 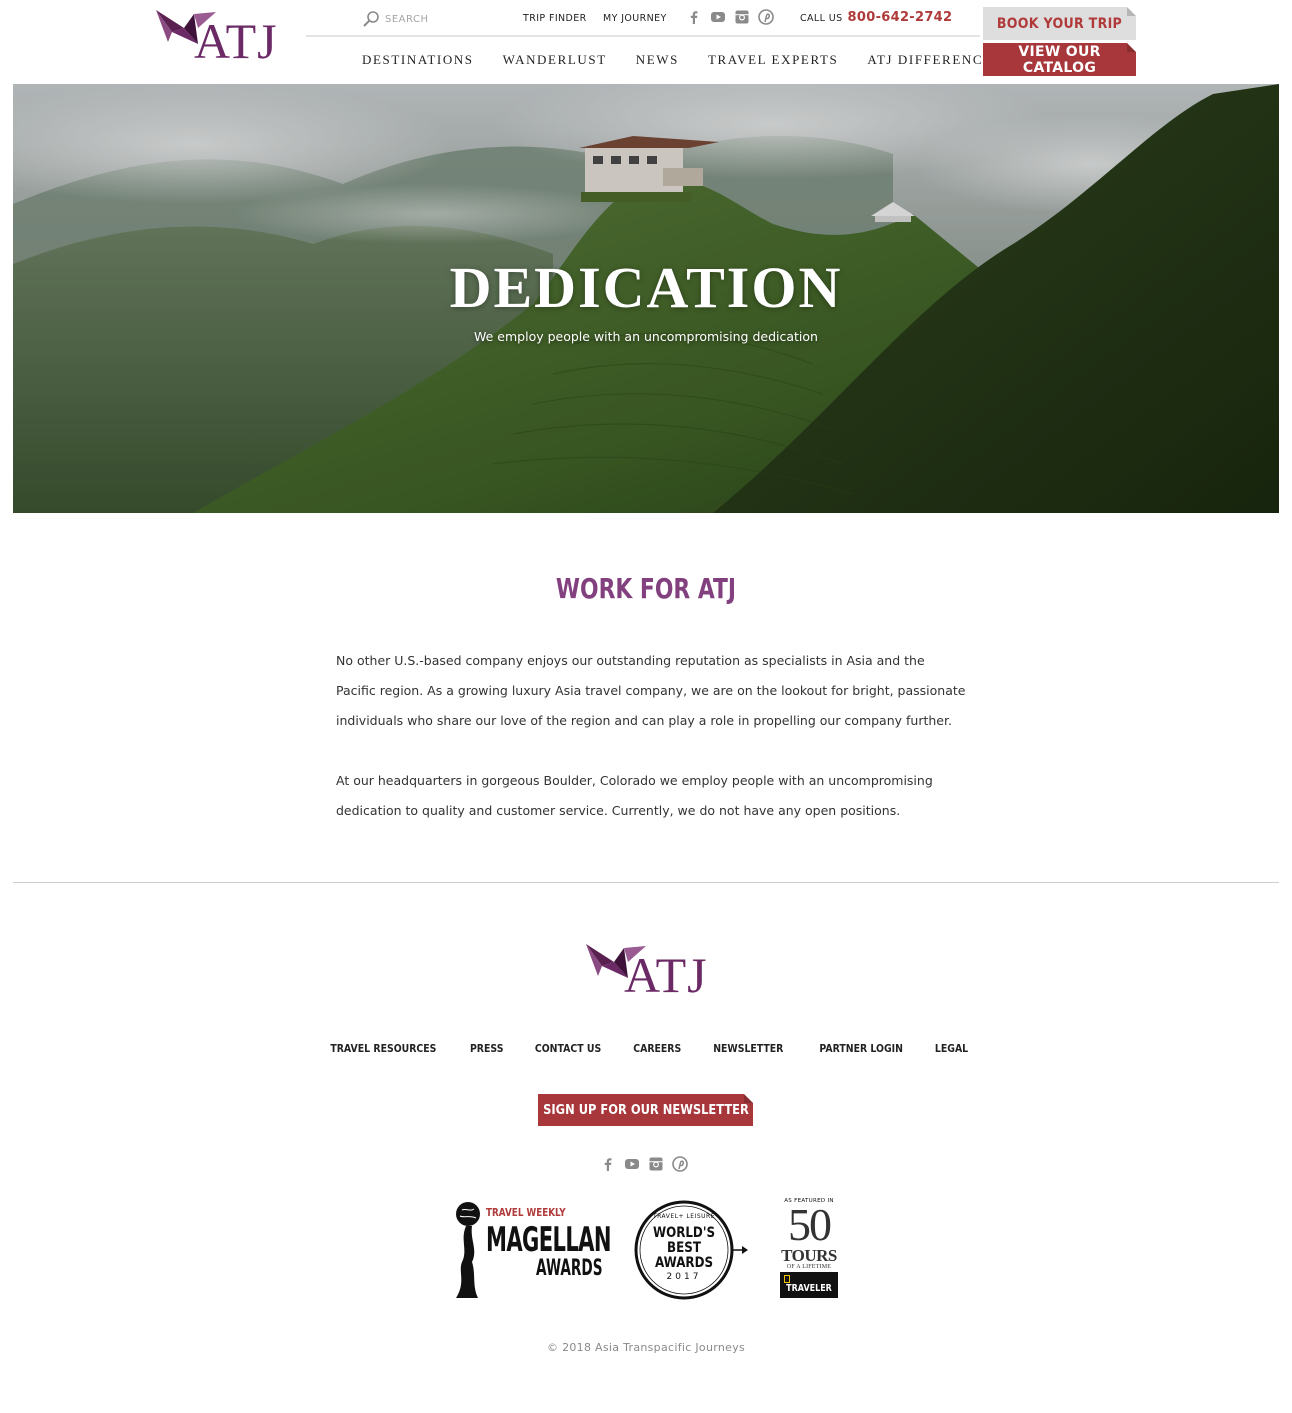 I want to click on footer-link-careers: CAREERS, so click(x=657, y=1048).